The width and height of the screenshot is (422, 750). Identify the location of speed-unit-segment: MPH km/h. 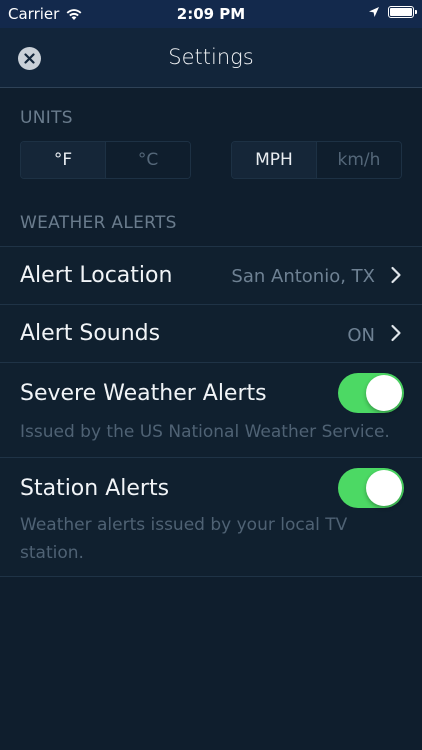
(316, 160).